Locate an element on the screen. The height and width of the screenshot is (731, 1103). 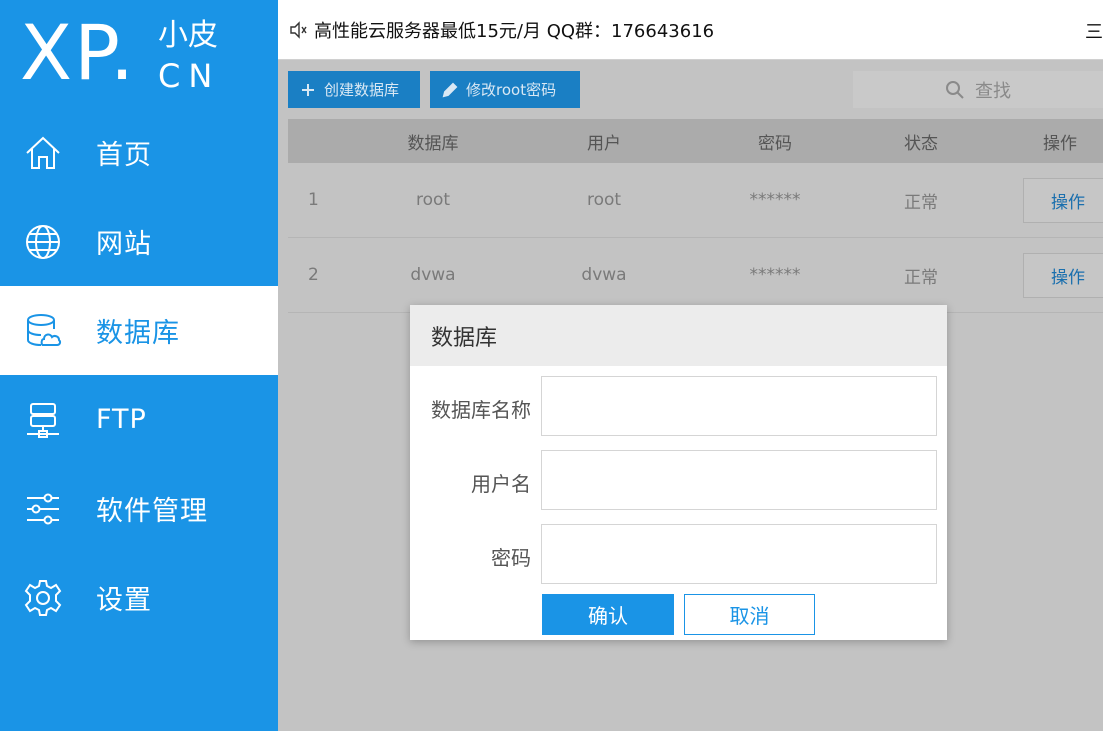
logo-main: XP. is located at coordinates (78, 52).